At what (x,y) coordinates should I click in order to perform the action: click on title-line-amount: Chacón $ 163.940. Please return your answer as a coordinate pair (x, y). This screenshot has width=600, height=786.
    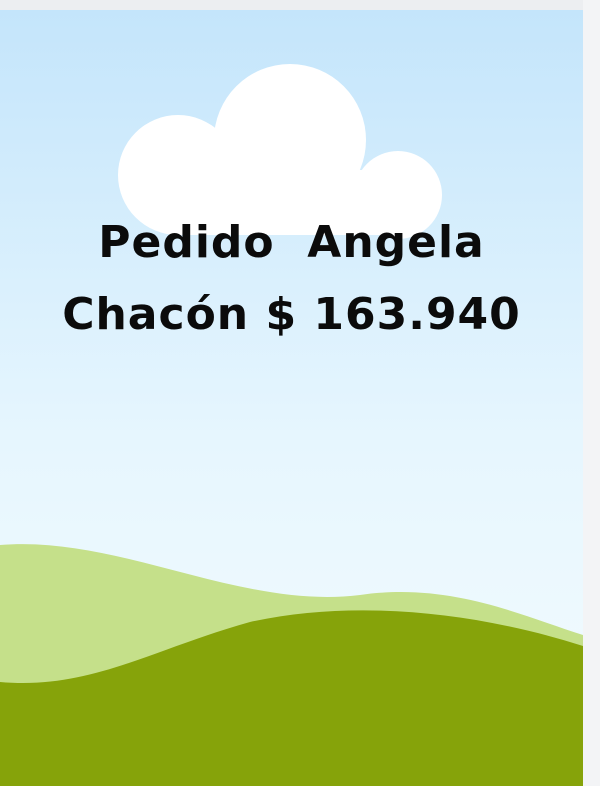
    Looking at the image, I should click on (291, 314).